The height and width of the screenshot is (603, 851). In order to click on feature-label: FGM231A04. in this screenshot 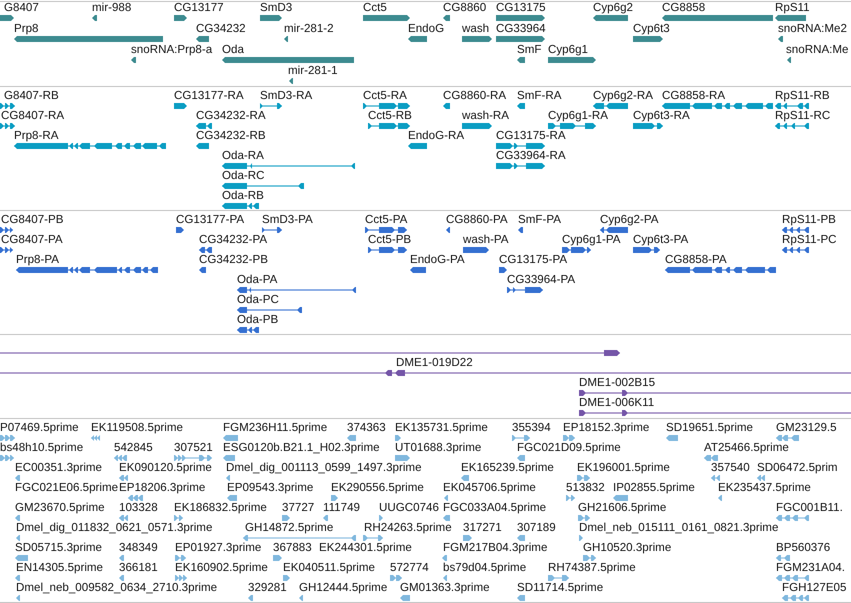, I will do `click(810, 568)`.